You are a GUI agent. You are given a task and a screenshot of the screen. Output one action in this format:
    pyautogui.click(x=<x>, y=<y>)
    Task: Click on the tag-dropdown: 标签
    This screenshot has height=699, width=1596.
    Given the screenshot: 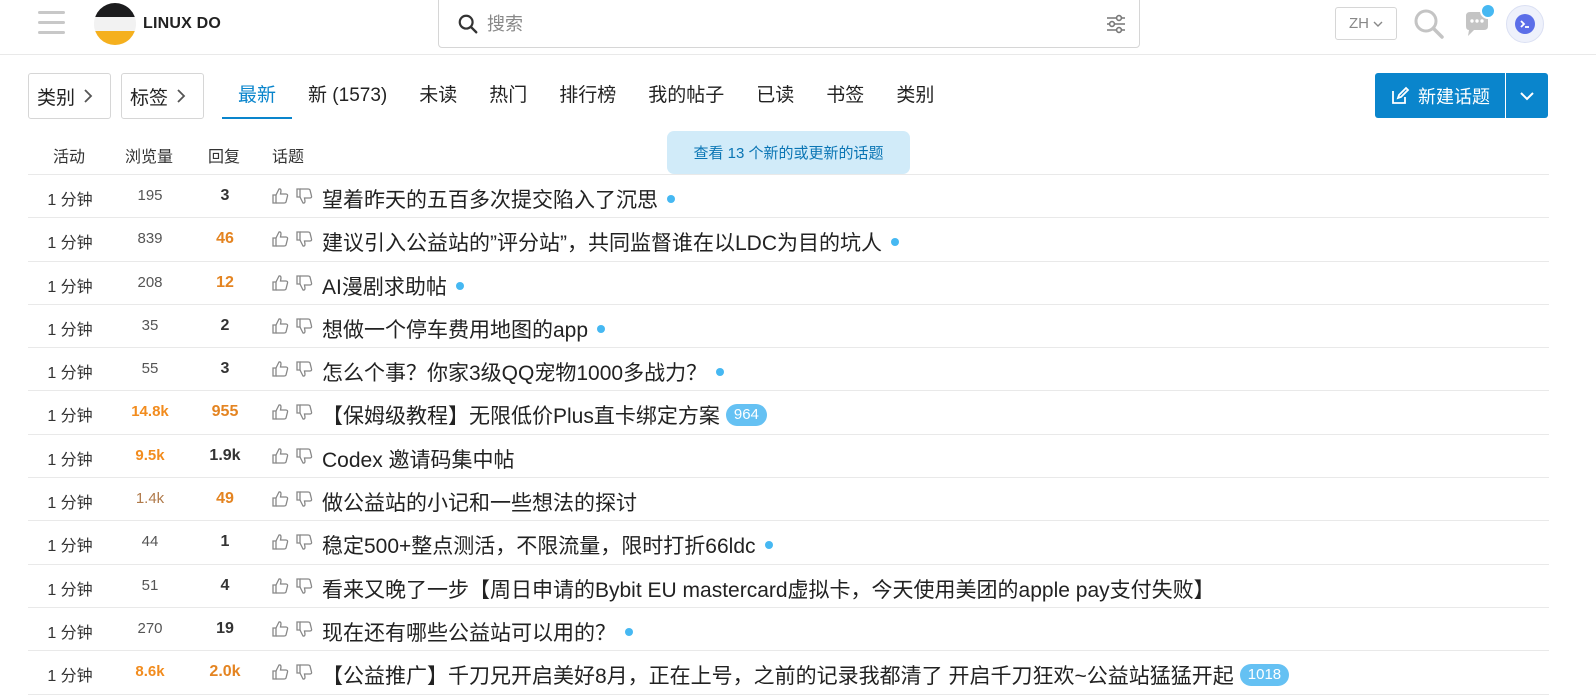 What is the action you would take?
    pyautogui.click(x=162, y=96)
    